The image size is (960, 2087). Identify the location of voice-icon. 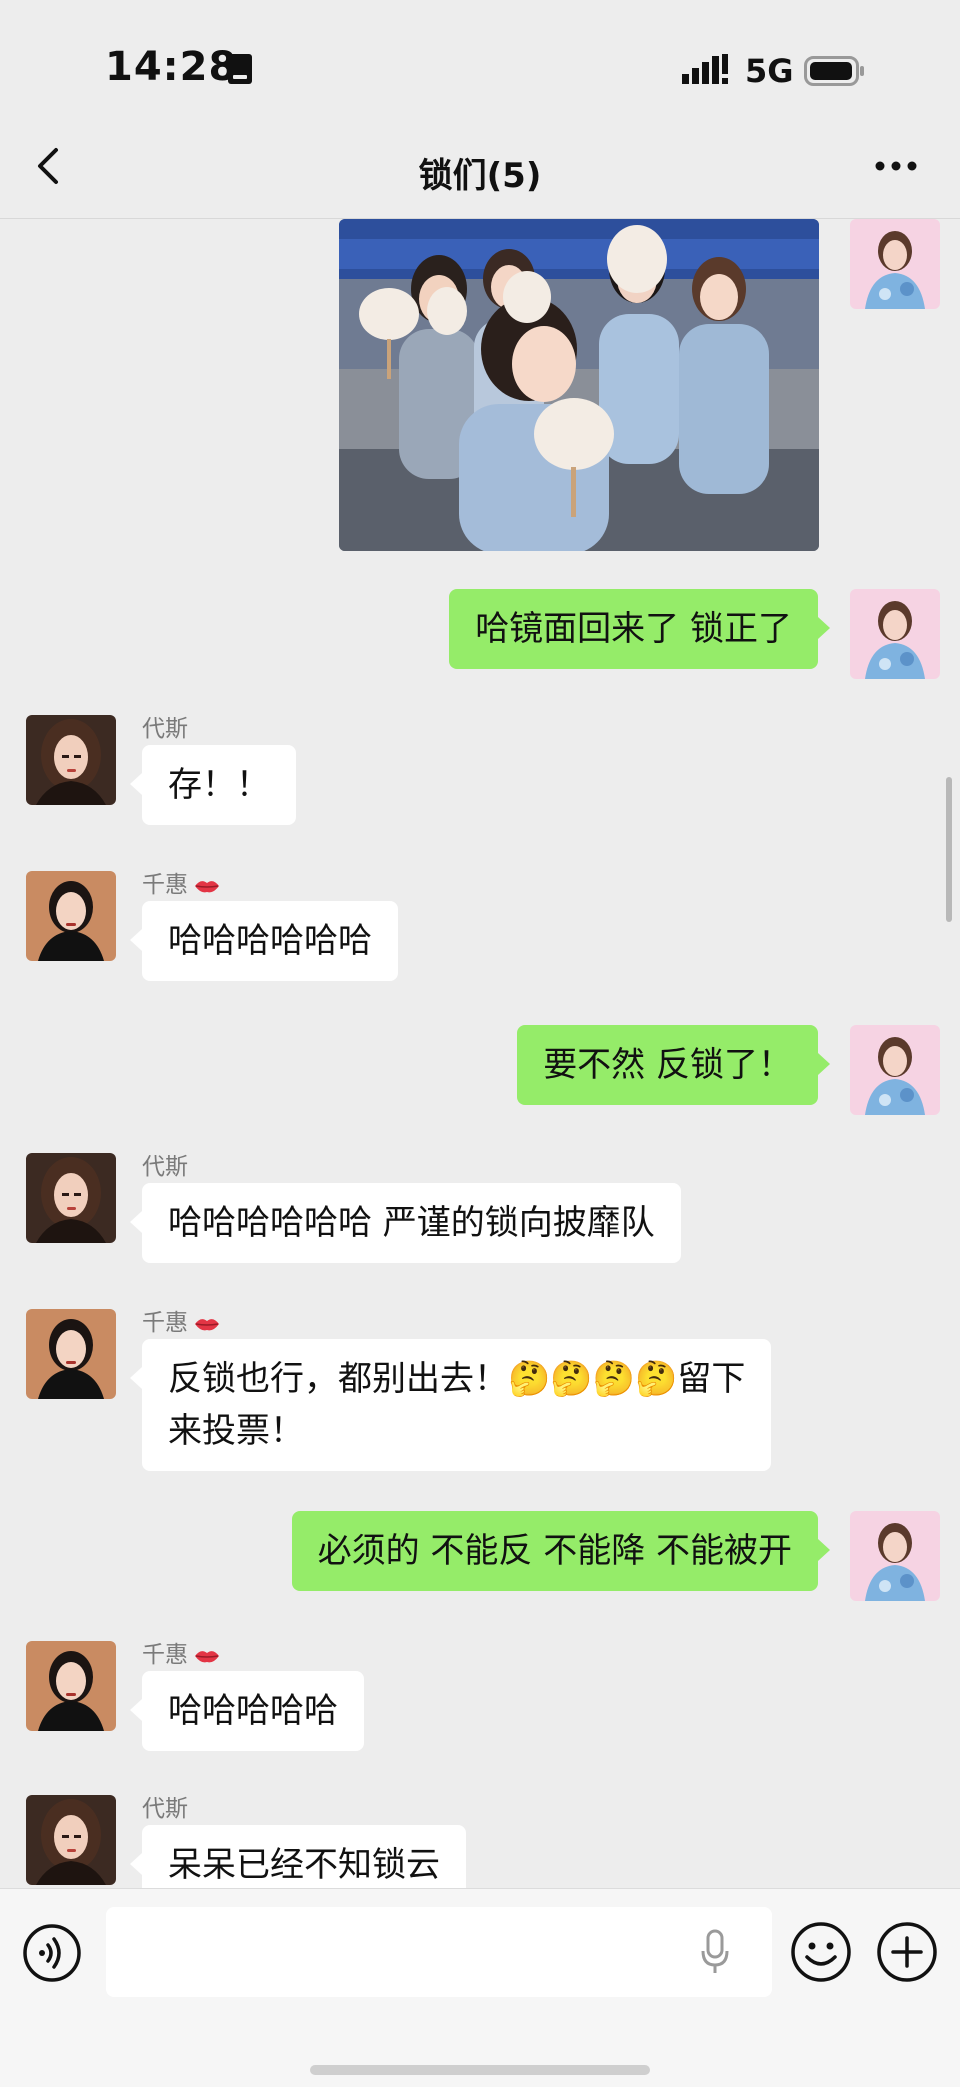
(52, 1953).